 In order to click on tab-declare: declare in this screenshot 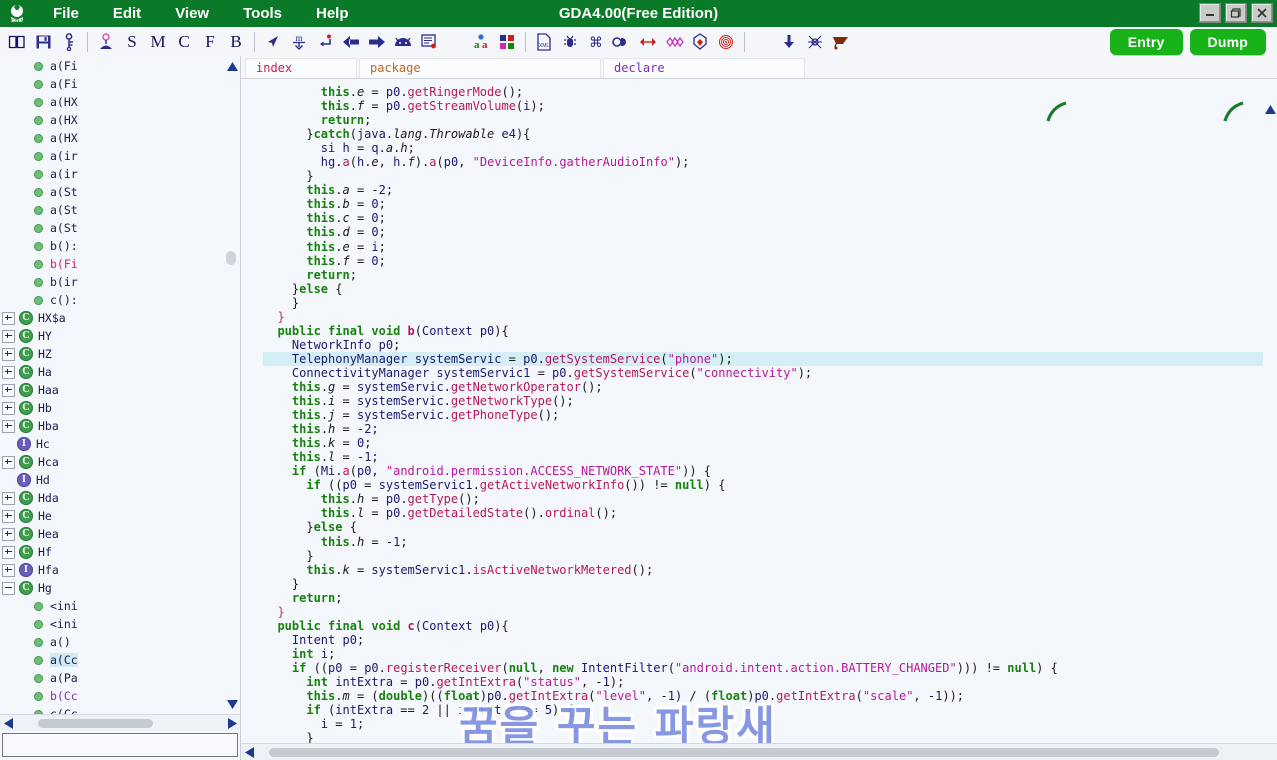, I will do `click(704, 68)`.